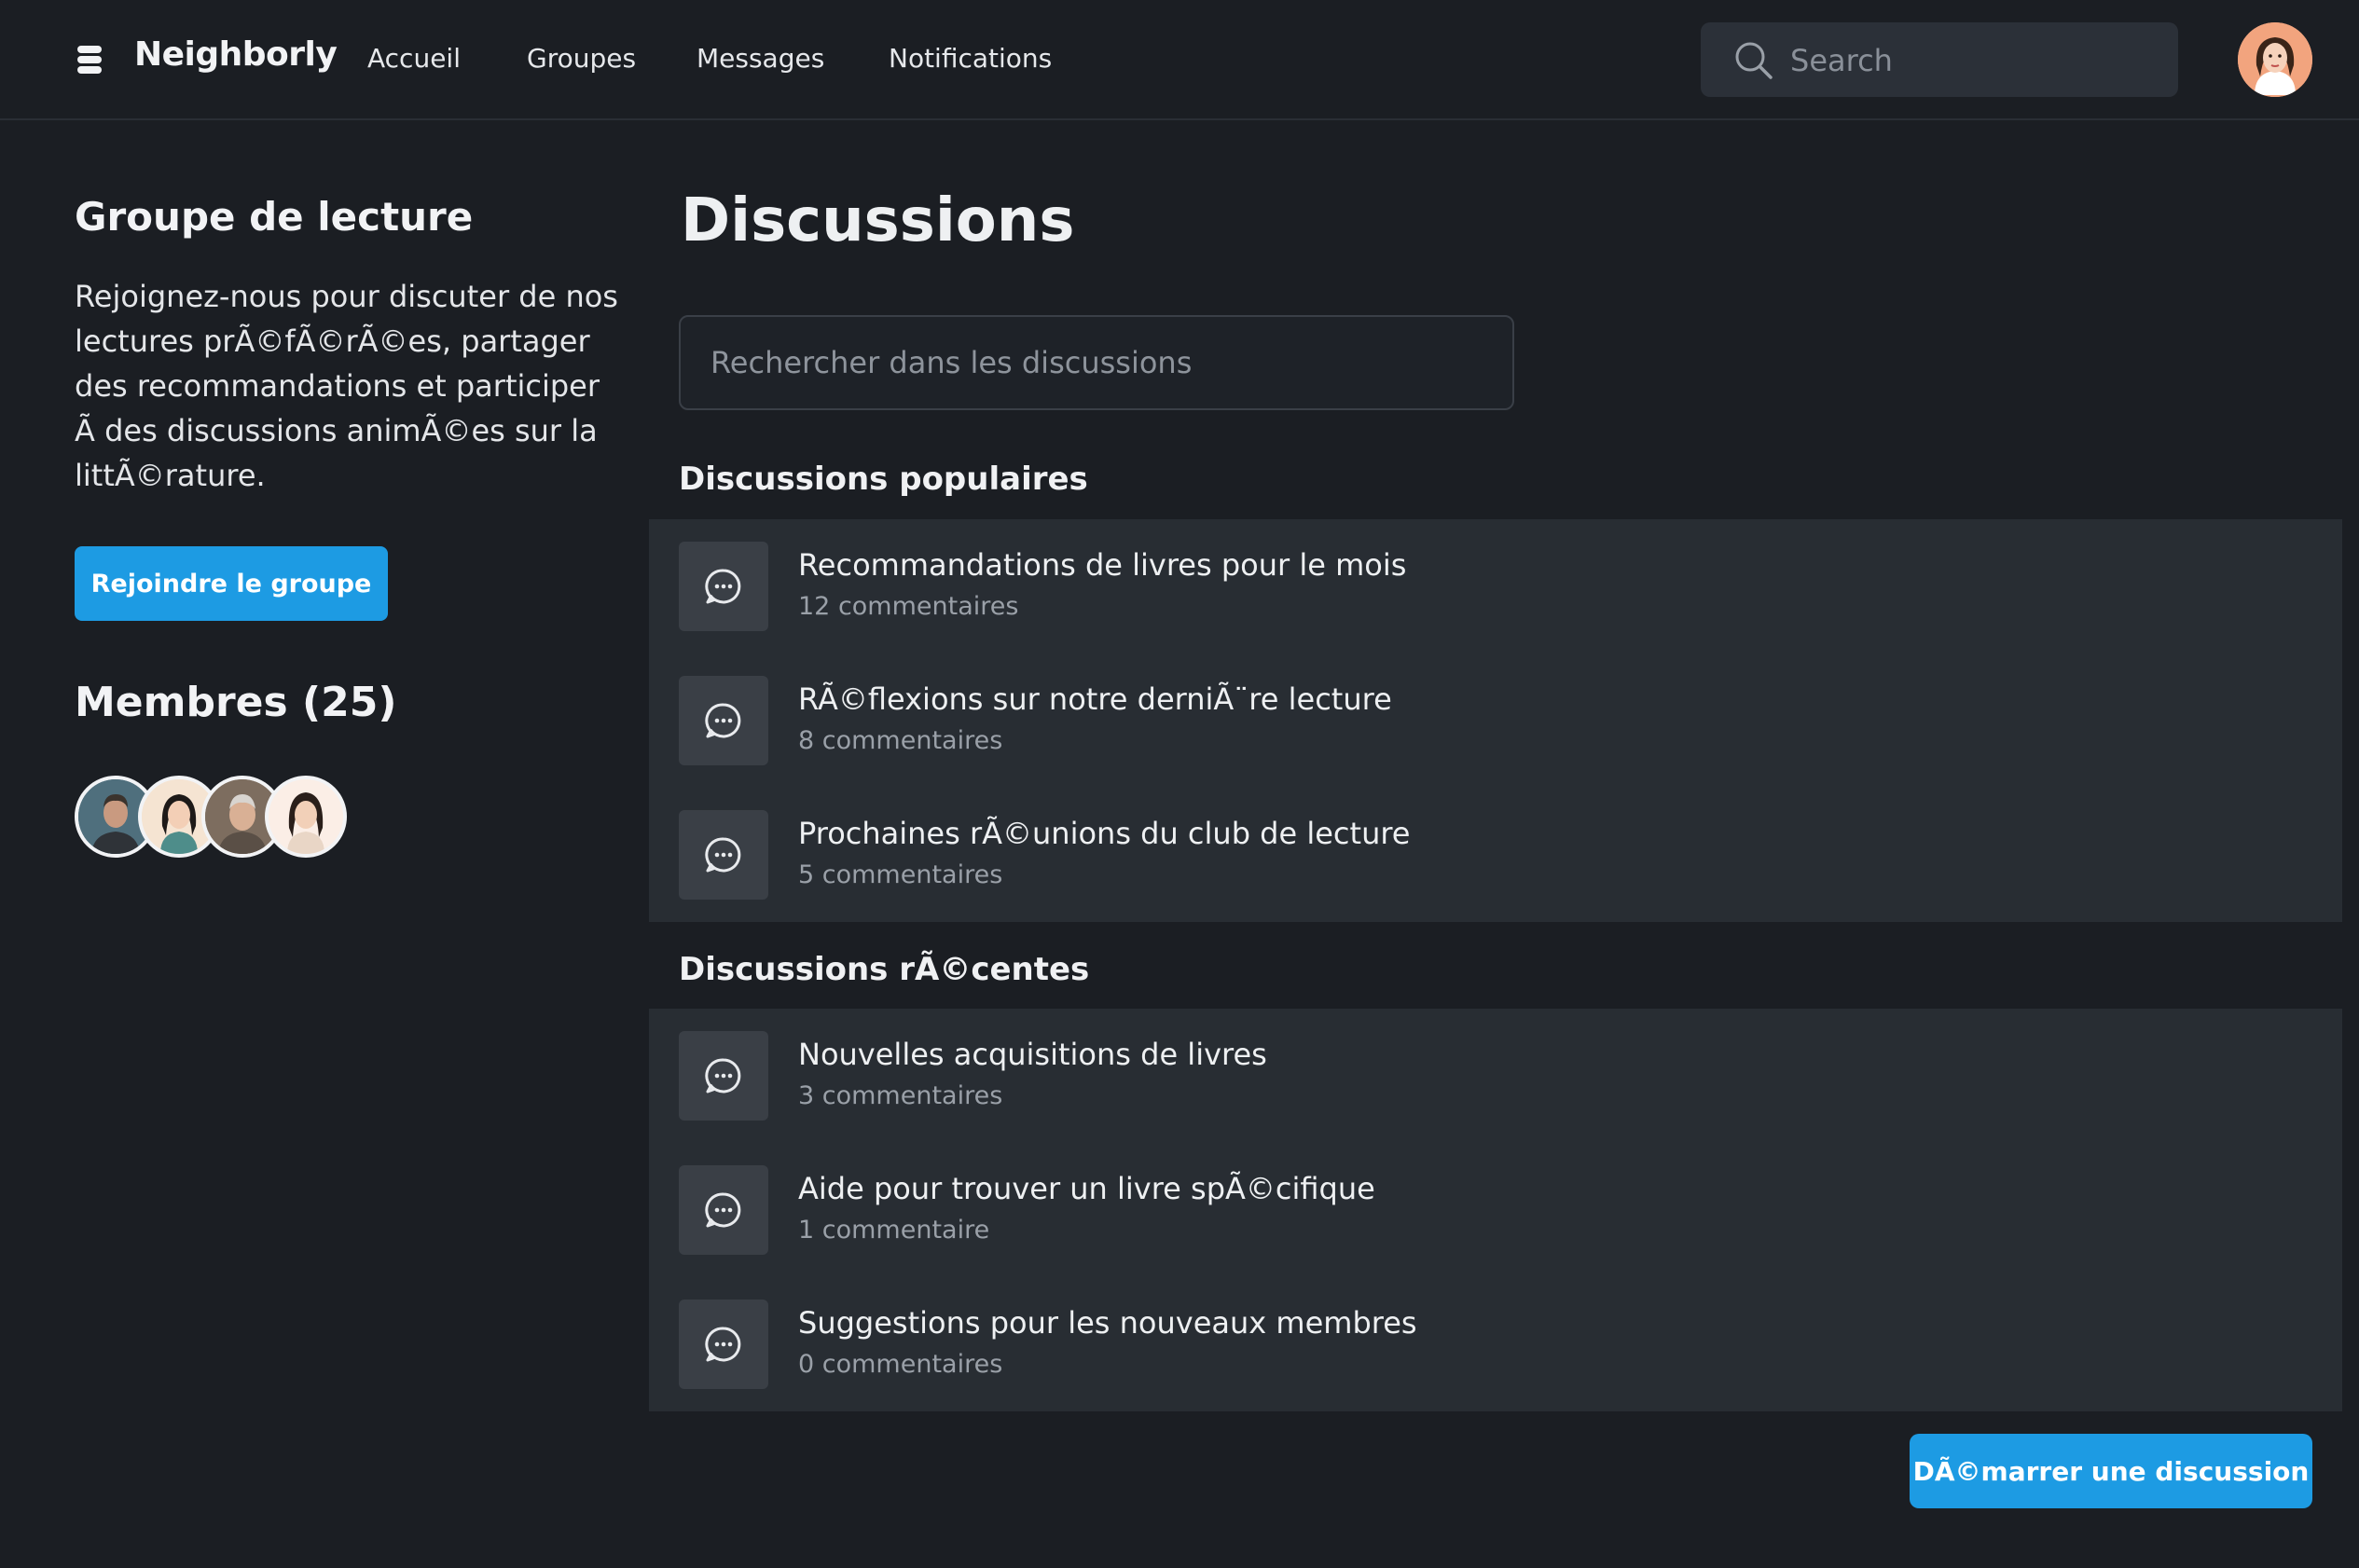  What do you see at coordinates (231, 583) in the screenshot?
I see `join-group-button: Rejoindre le groupe` at bounding box center [231, 583].